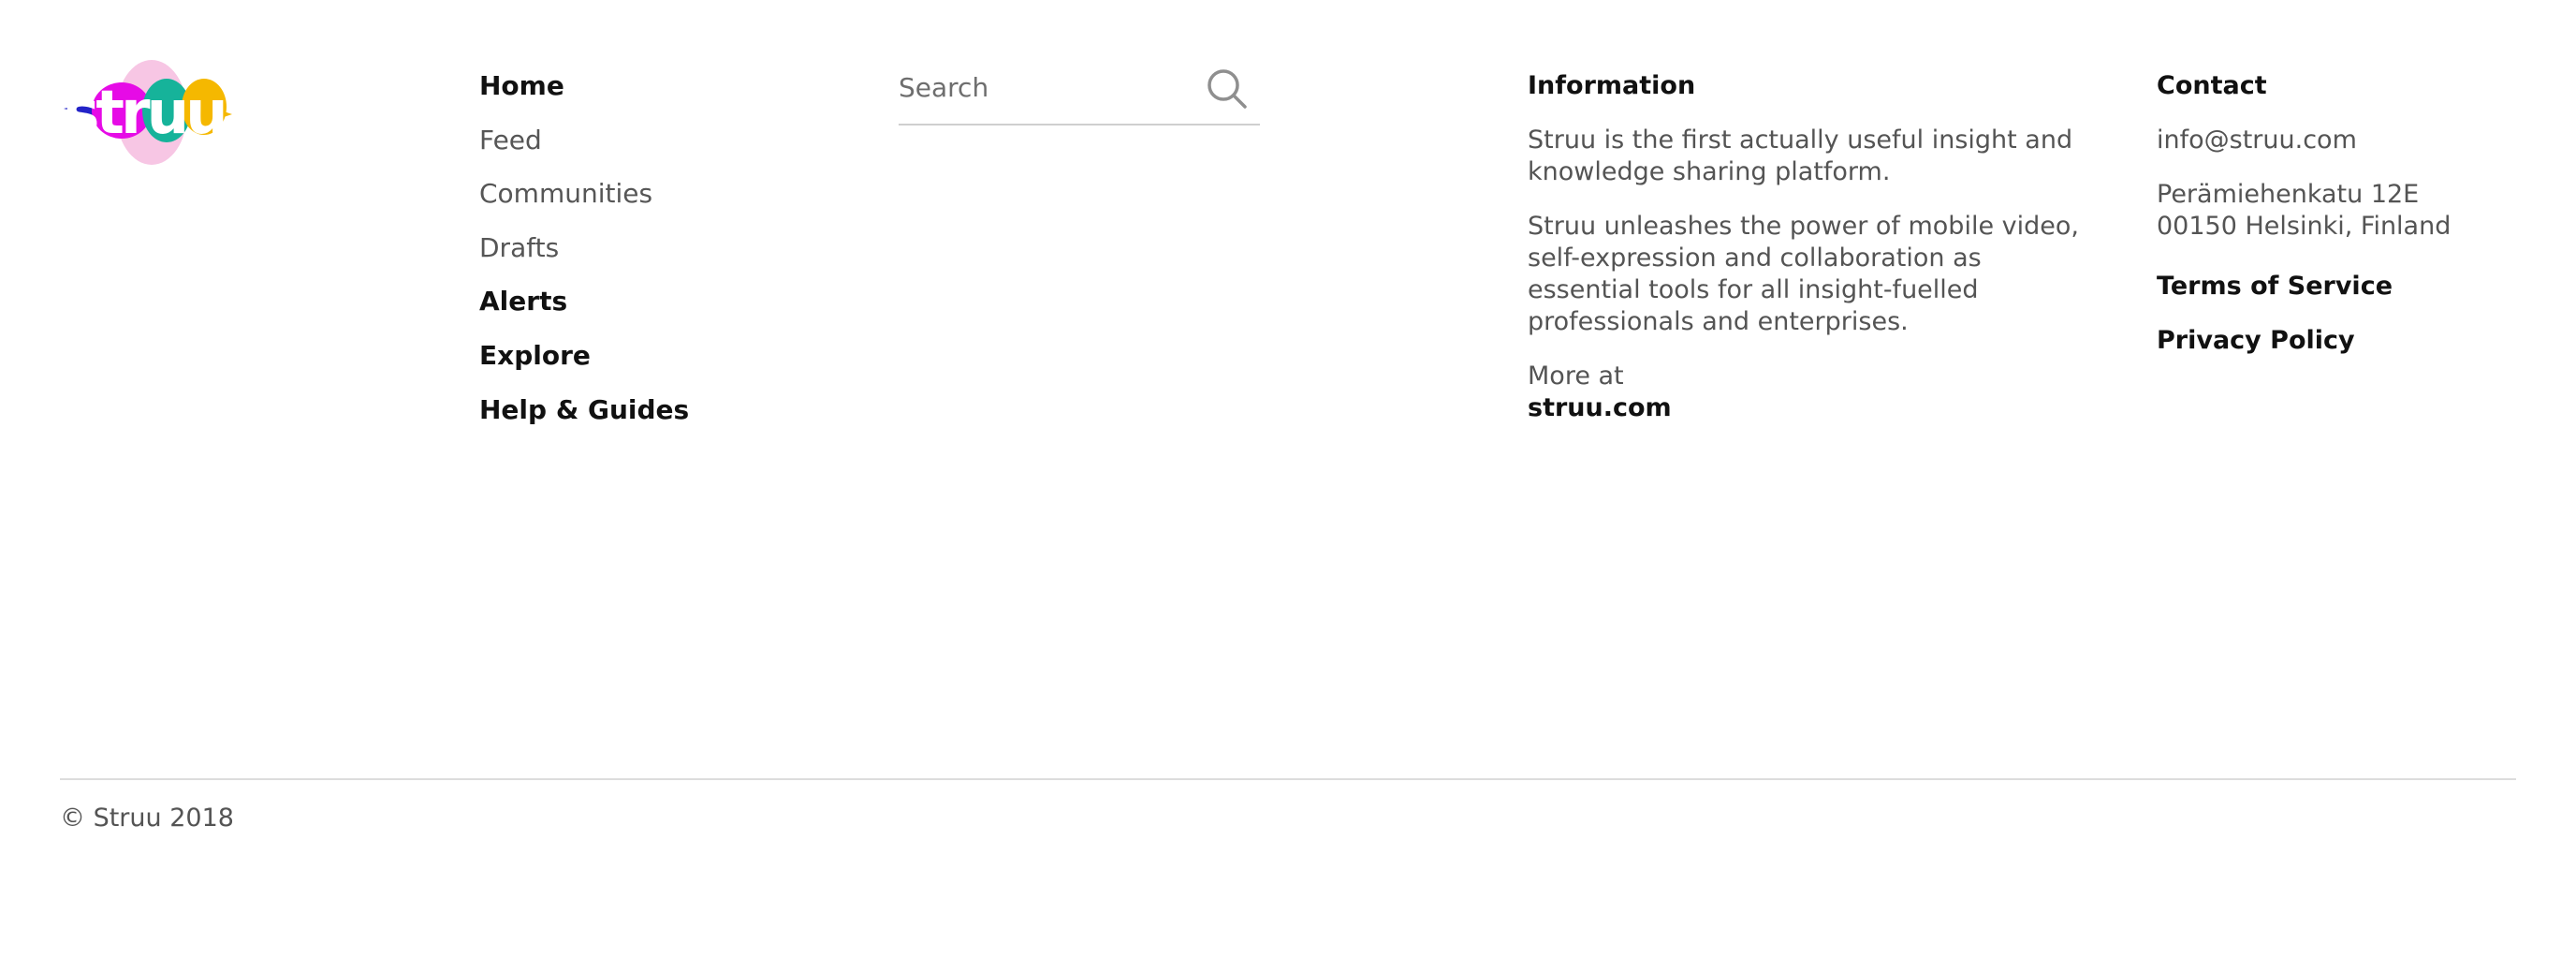 This screenshot has width=2576, height=959. I want to click on information-heading: Information, so click(1612, 85).